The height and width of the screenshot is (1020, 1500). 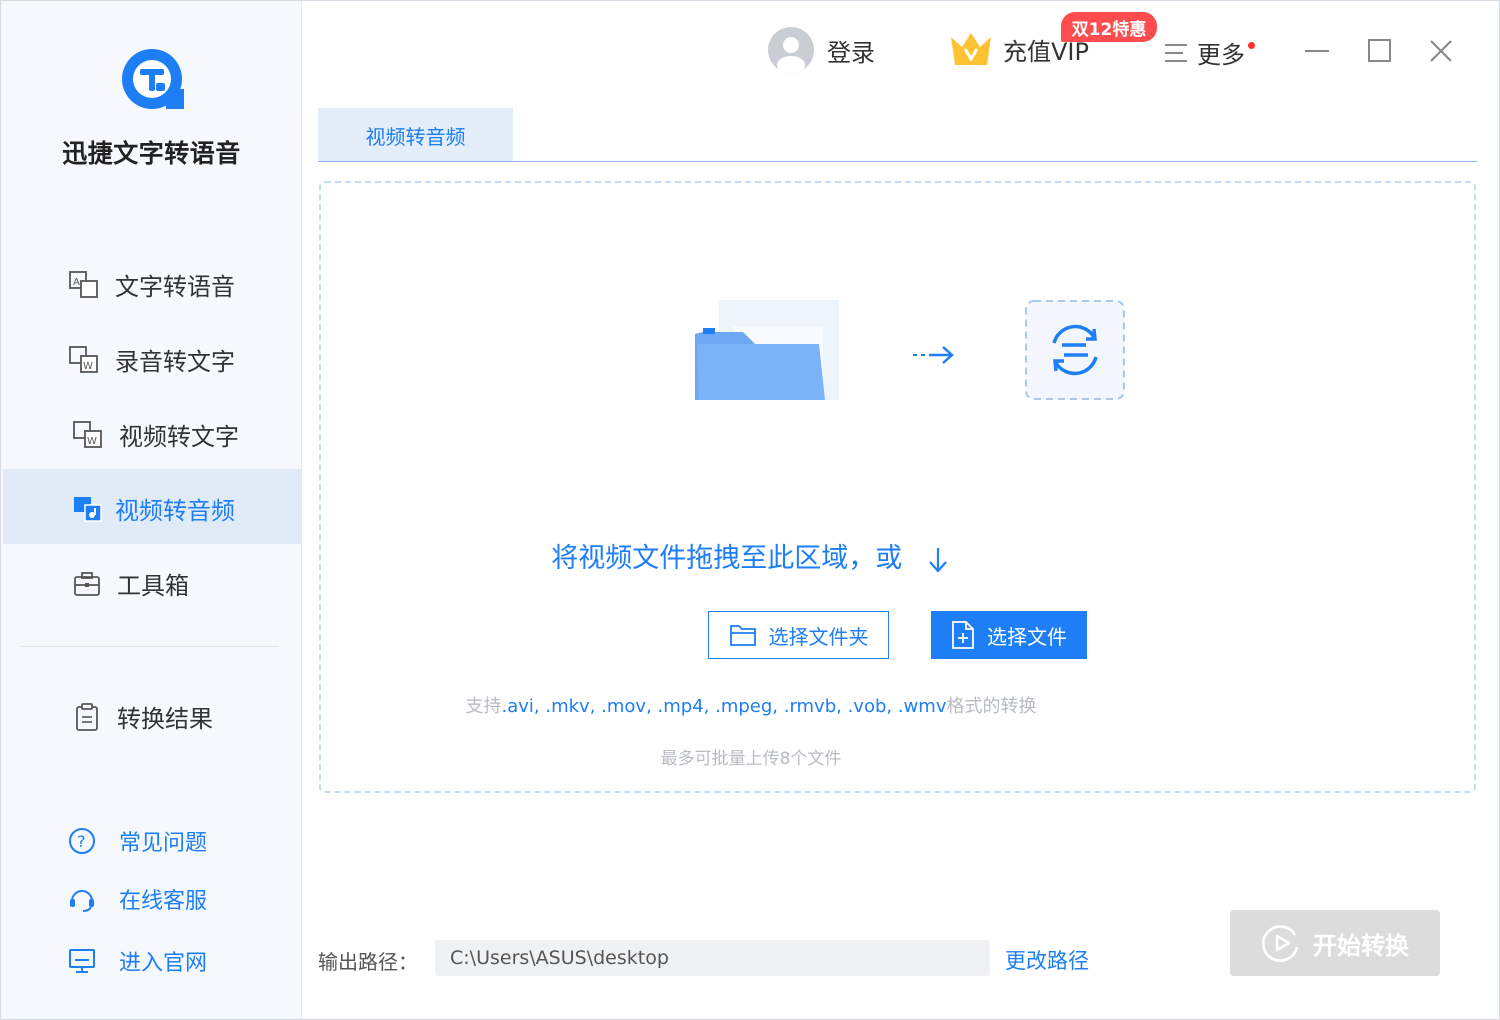 What do you see at coordinates (1361, 945) in the screenshot?
I see `start-convert-label: 开始转换` at bounding box center [1361, 945].